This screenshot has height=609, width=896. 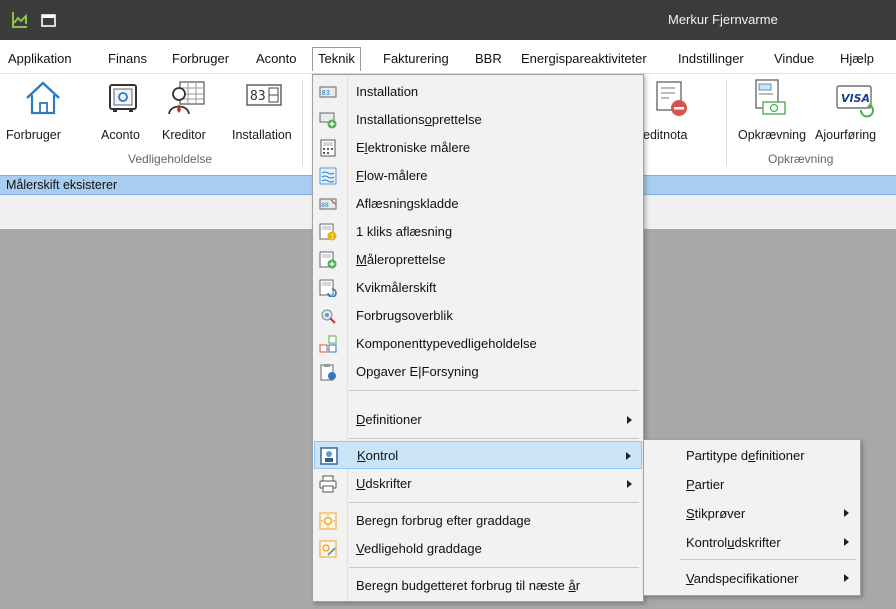 I want to click on meter-create-icon, so click(x=328, y=260).